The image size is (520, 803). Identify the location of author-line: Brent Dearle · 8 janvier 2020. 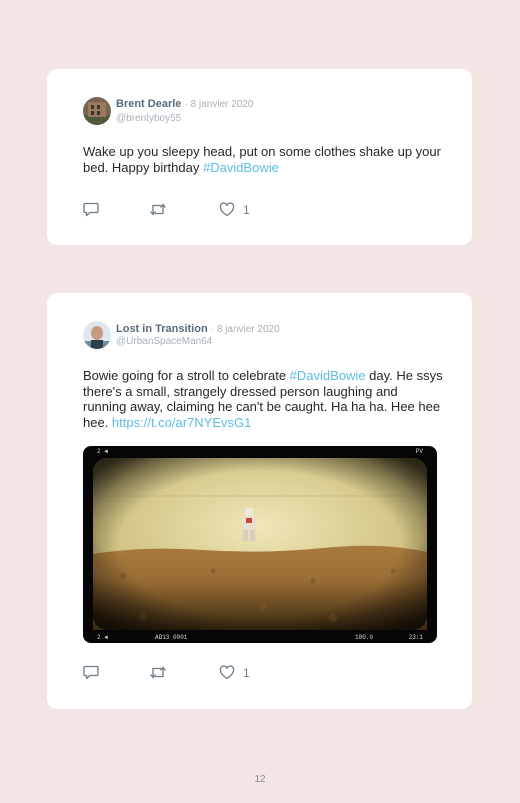
(184, 104).